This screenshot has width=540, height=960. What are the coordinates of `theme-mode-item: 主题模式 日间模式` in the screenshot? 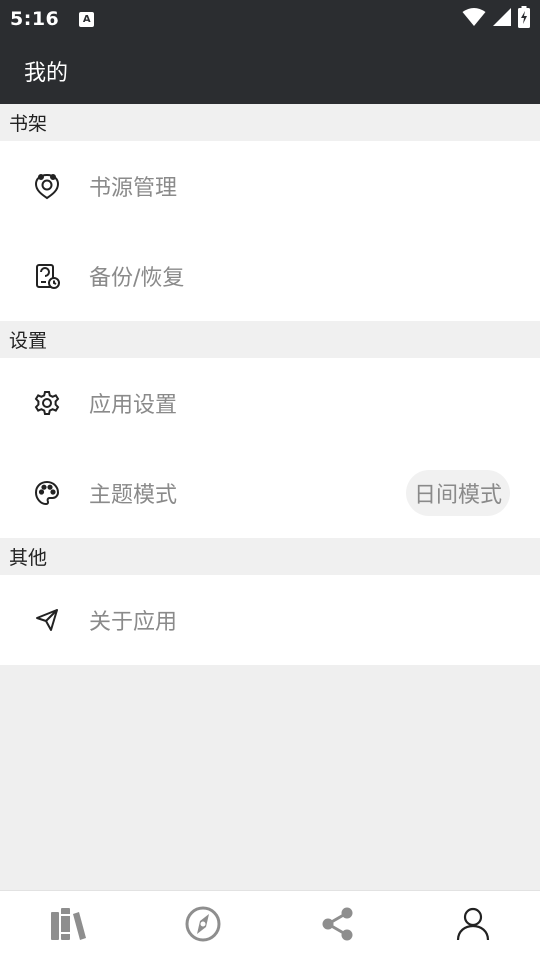 It's located at (270, 493).